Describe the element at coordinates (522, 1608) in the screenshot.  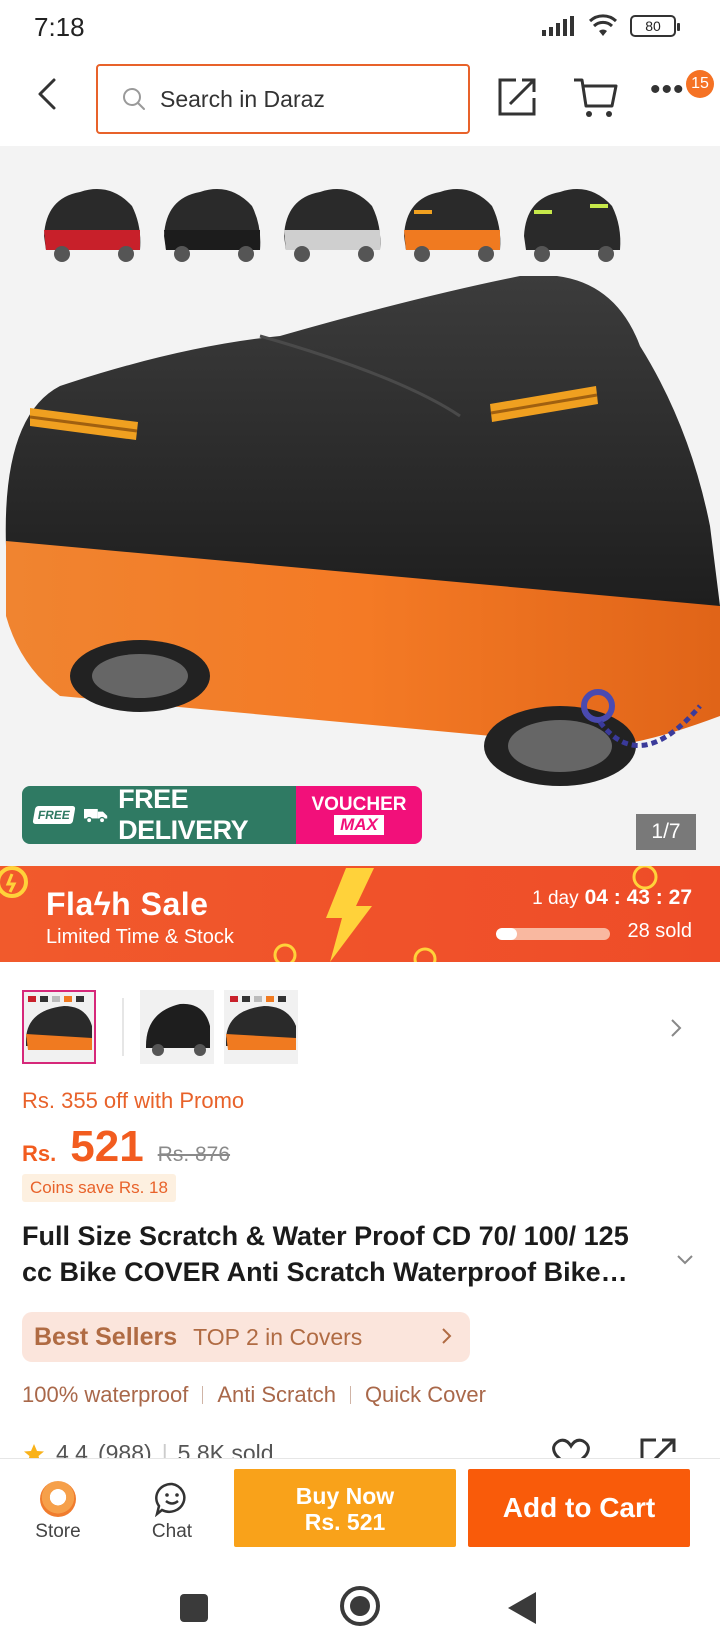
I see `system-back-button` at that location.